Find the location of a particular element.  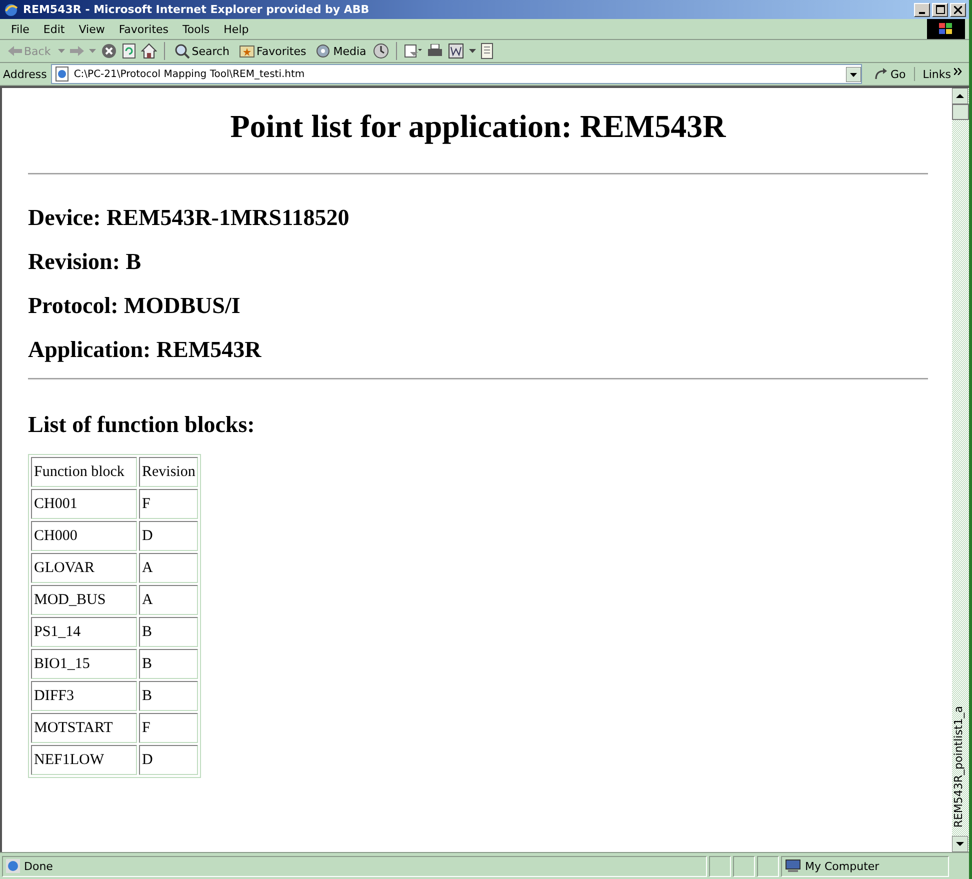

table-cell: GLOVAR is located at coordinates (84, 568).